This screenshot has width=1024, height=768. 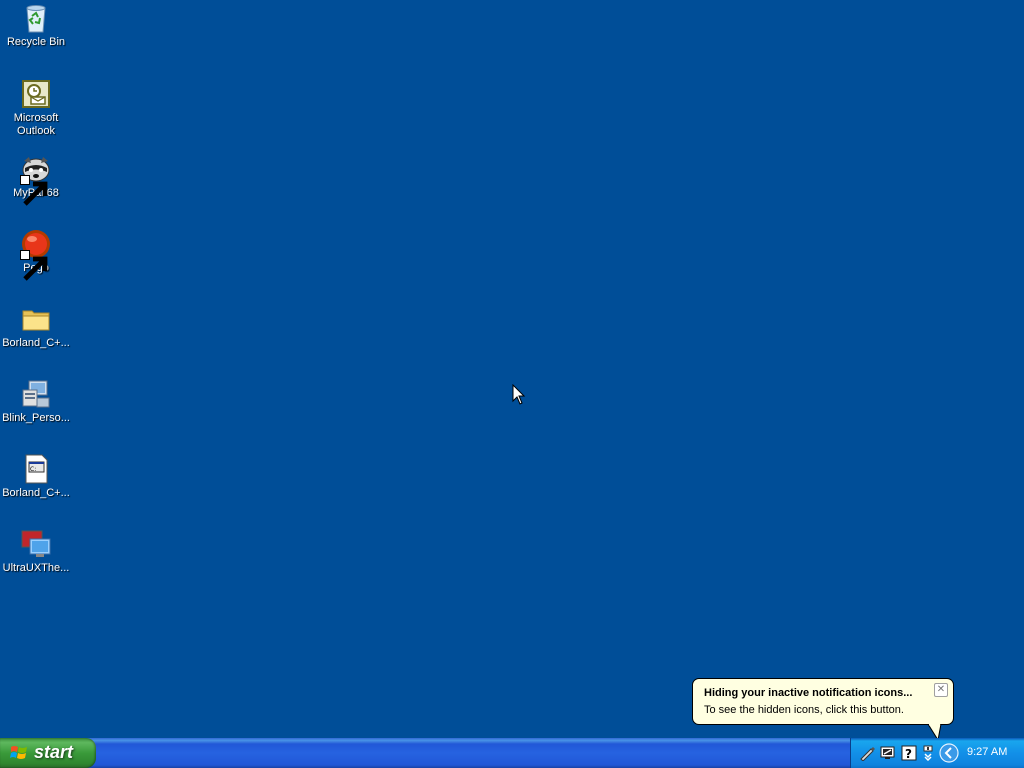 What do you see at coordinates (36, 42) in the screenshot?
I see `desktop-icon-label: Recycle Bin` at bounding box center [36, 42].